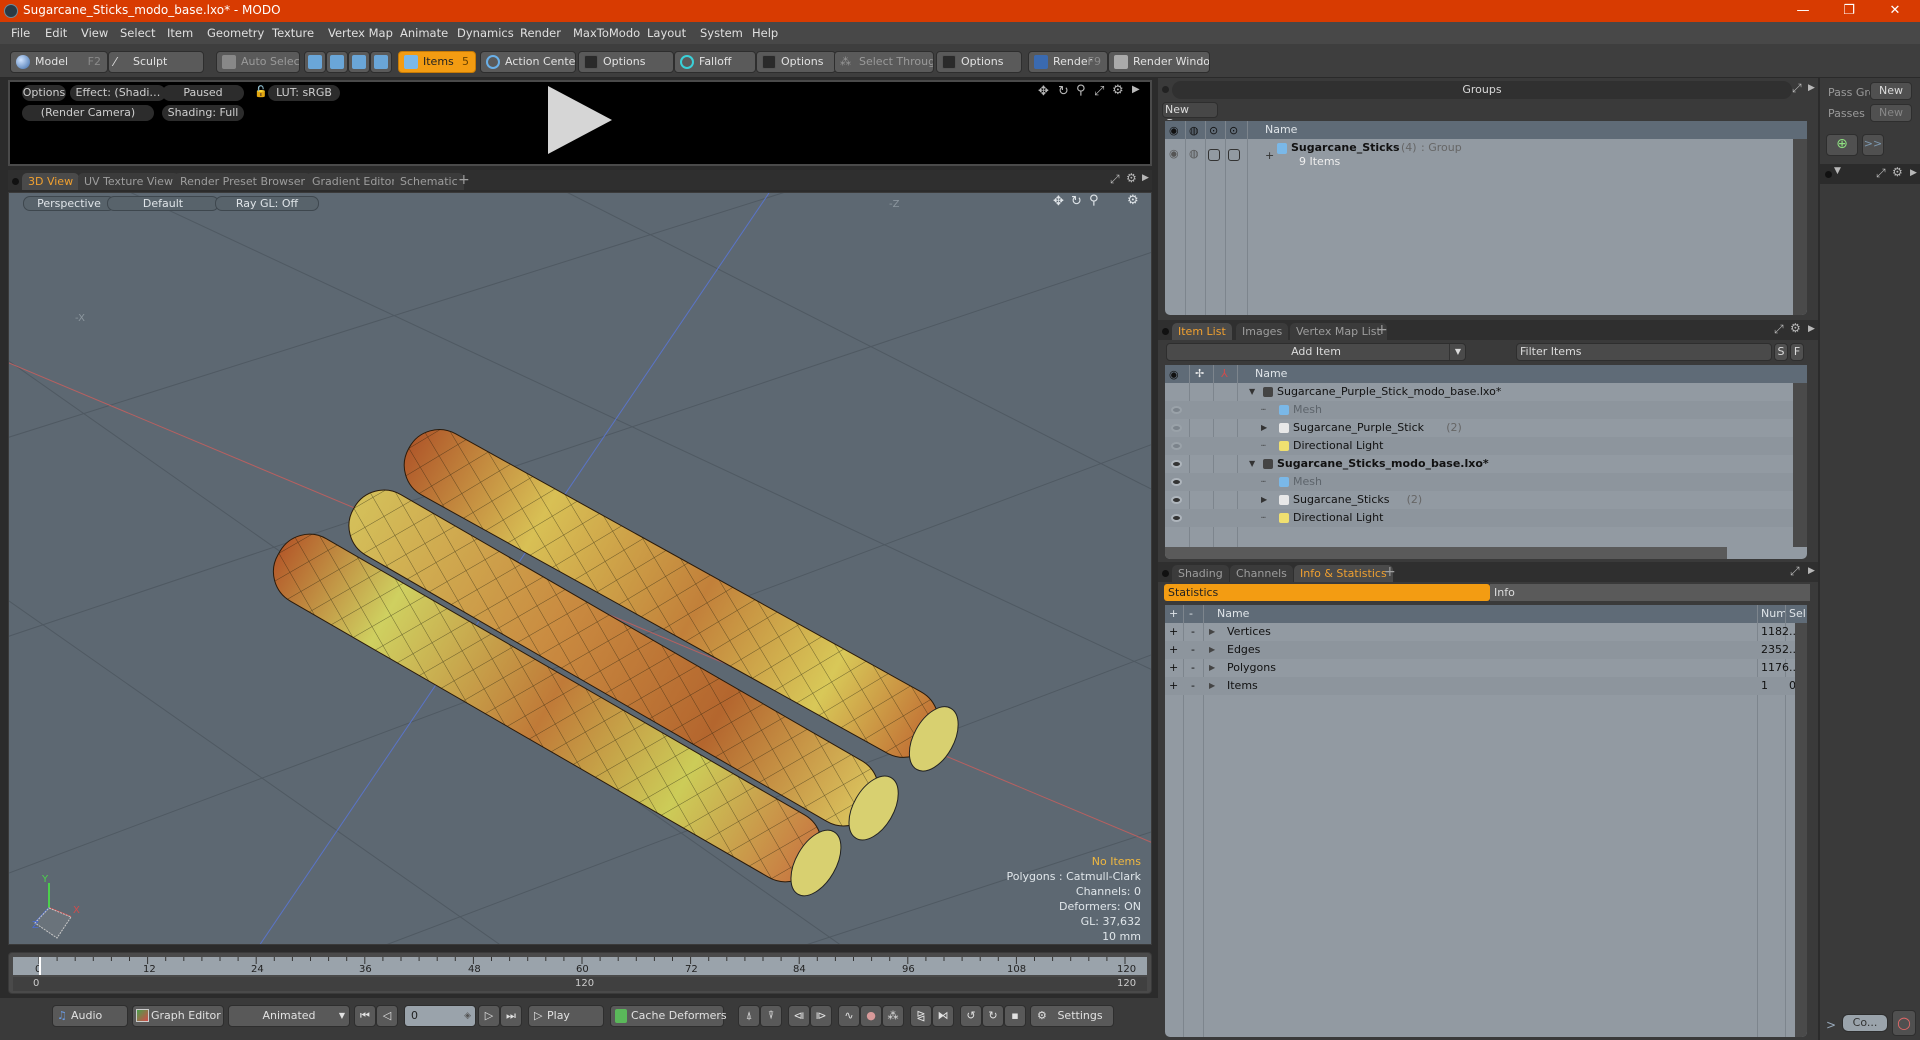 This screenshot has width=1920, height=1040. Describe the element at coordinates (337, 62) in the screenshot. I see `select-edges-button` at that location.